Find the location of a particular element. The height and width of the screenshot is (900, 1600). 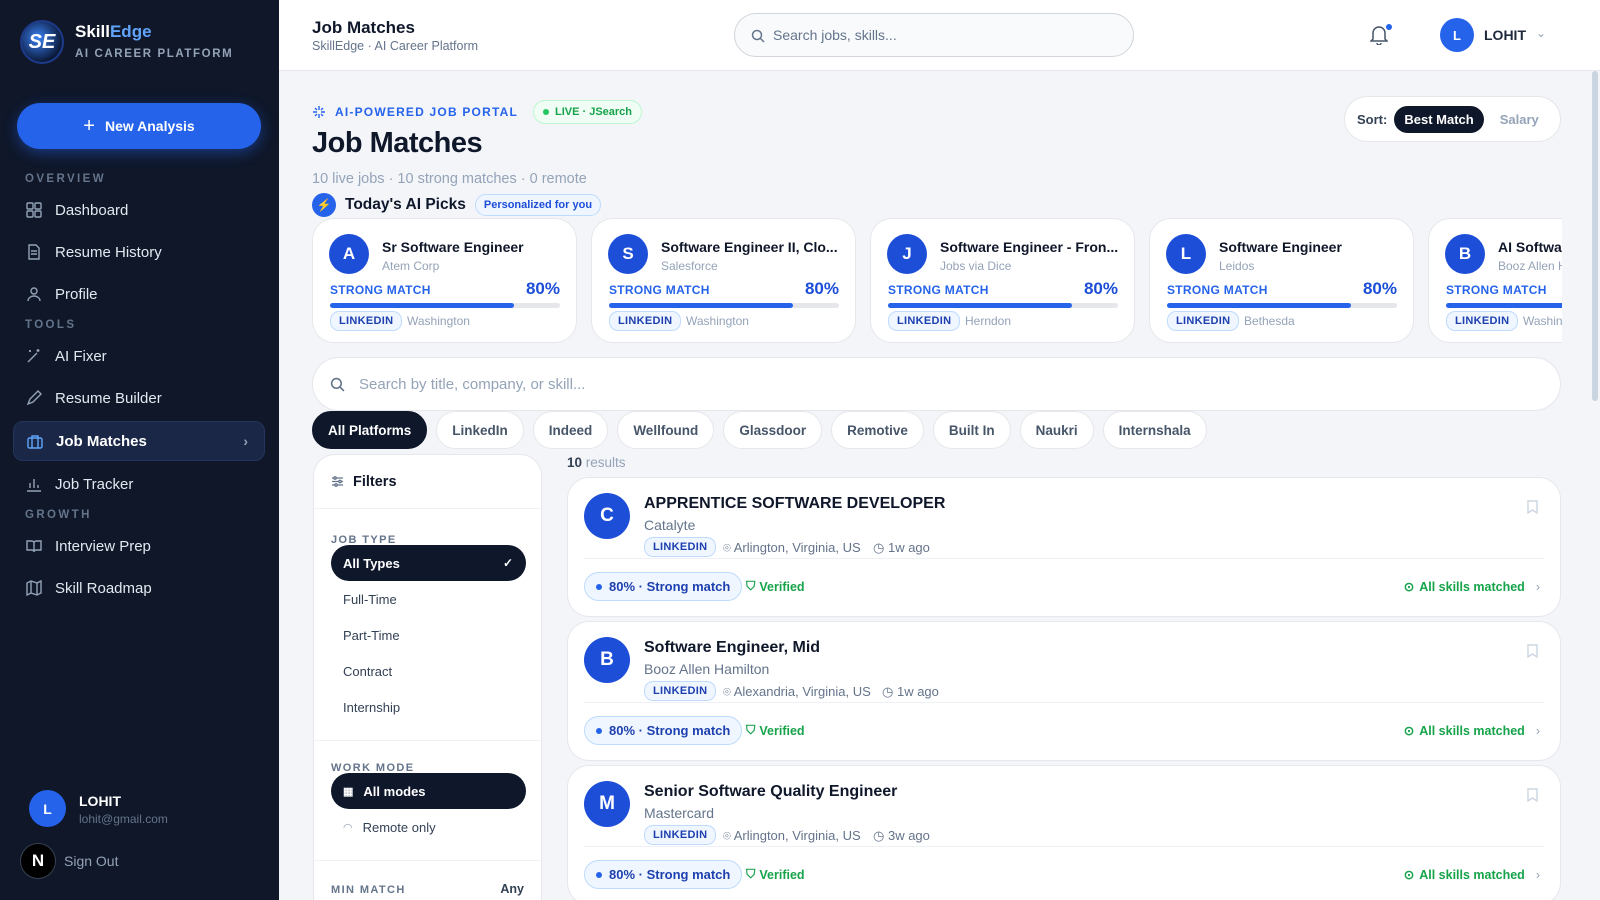

scrollbar is located at coordinates (1595, 236).